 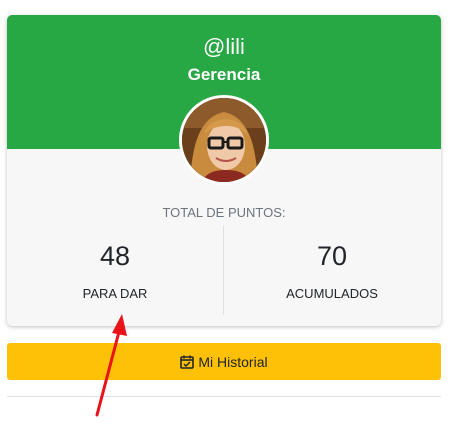 I want to click on points-accumulated: 70 ACUMULADOS, so click(x=332, y=270).